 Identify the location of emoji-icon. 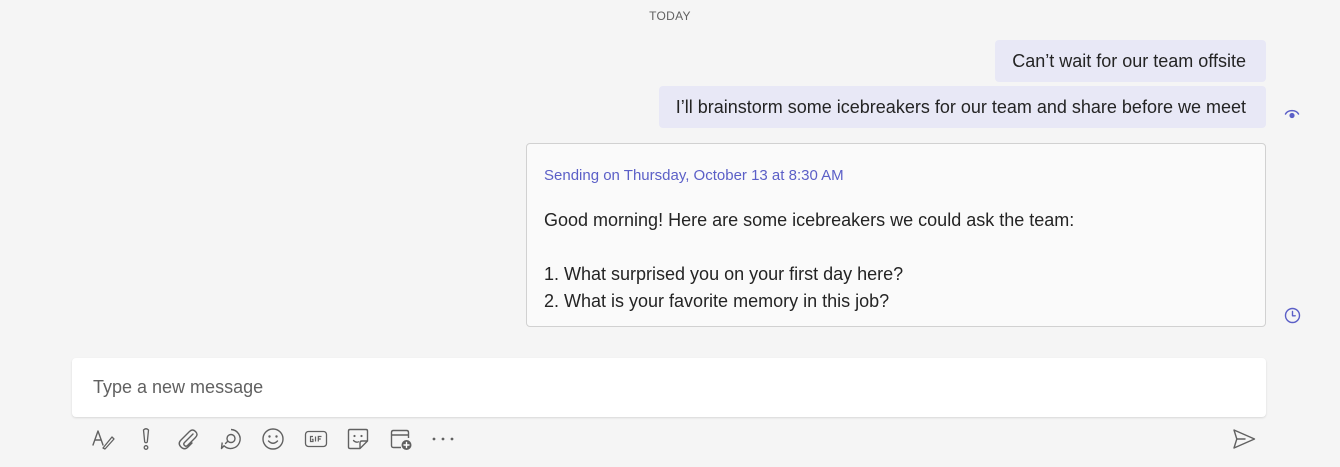
(273, 439).